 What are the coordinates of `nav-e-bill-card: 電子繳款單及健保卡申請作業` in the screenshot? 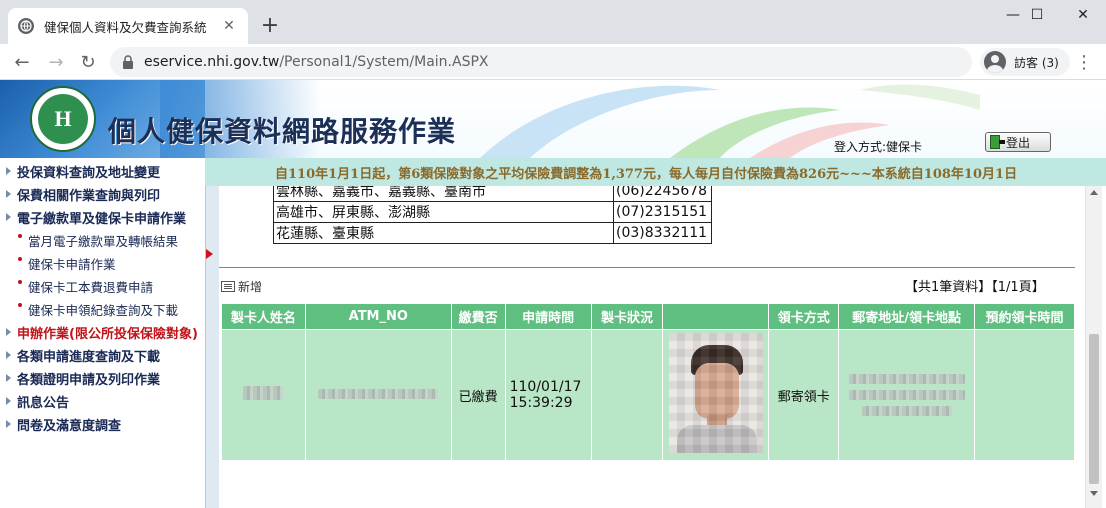 It's located at (104, 217).